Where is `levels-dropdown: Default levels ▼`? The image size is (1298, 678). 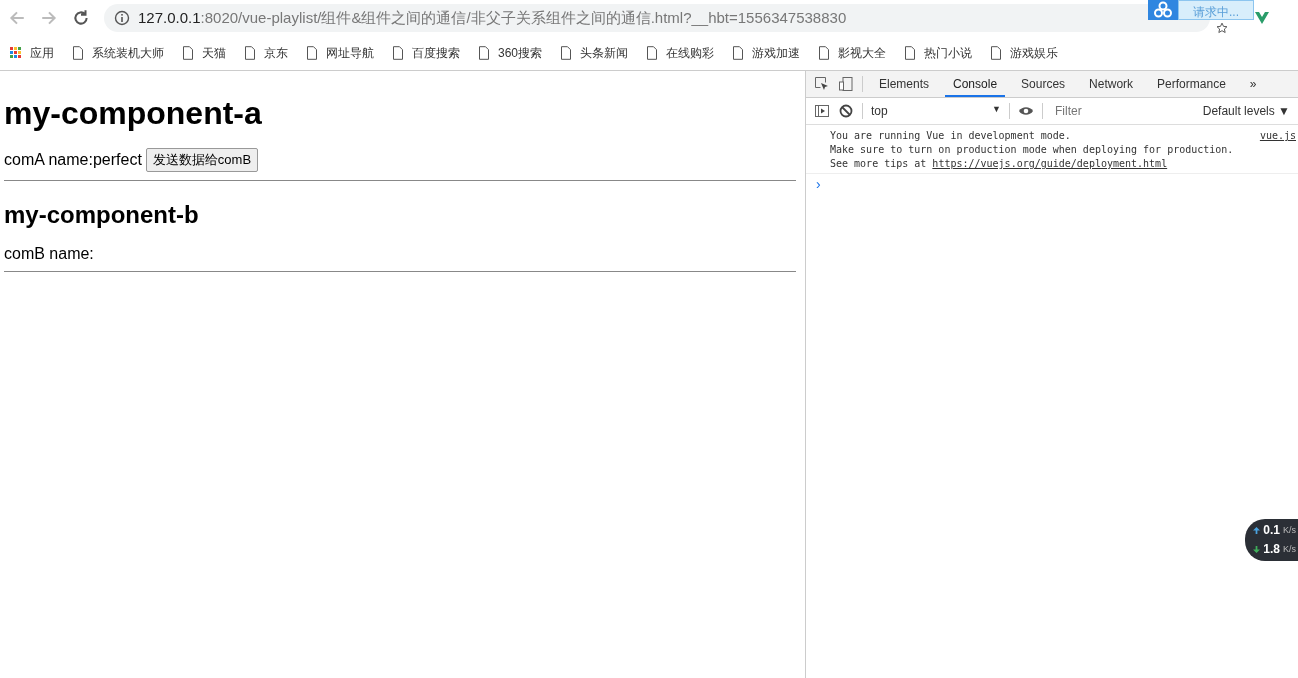
levels-dropdown: Default levels ▼ is located at coordinates (1246, 111).